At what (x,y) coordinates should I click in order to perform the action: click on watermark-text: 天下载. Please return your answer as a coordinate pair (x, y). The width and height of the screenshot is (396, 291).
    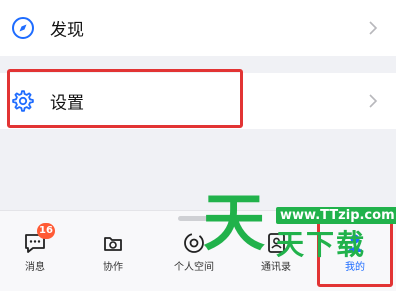
    Looking at the image, I should click on (321, 244).